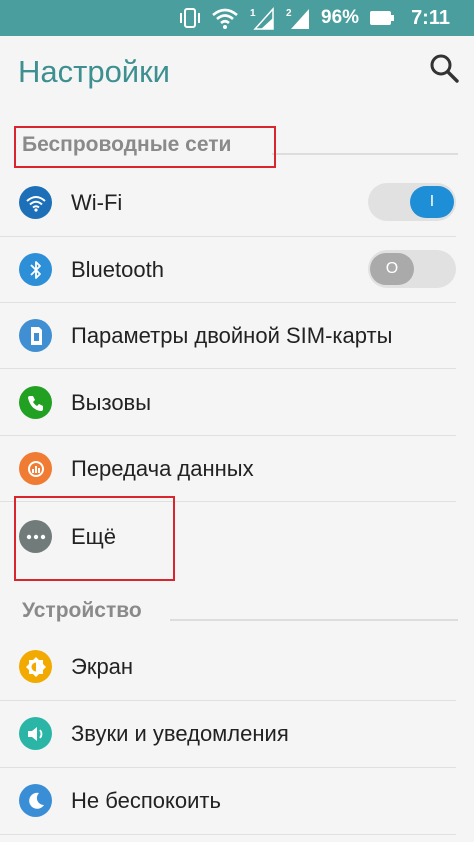 The width and height of the screenshot is (474, 842). I want to click on wifi-toggle: I, so click(412, 202).